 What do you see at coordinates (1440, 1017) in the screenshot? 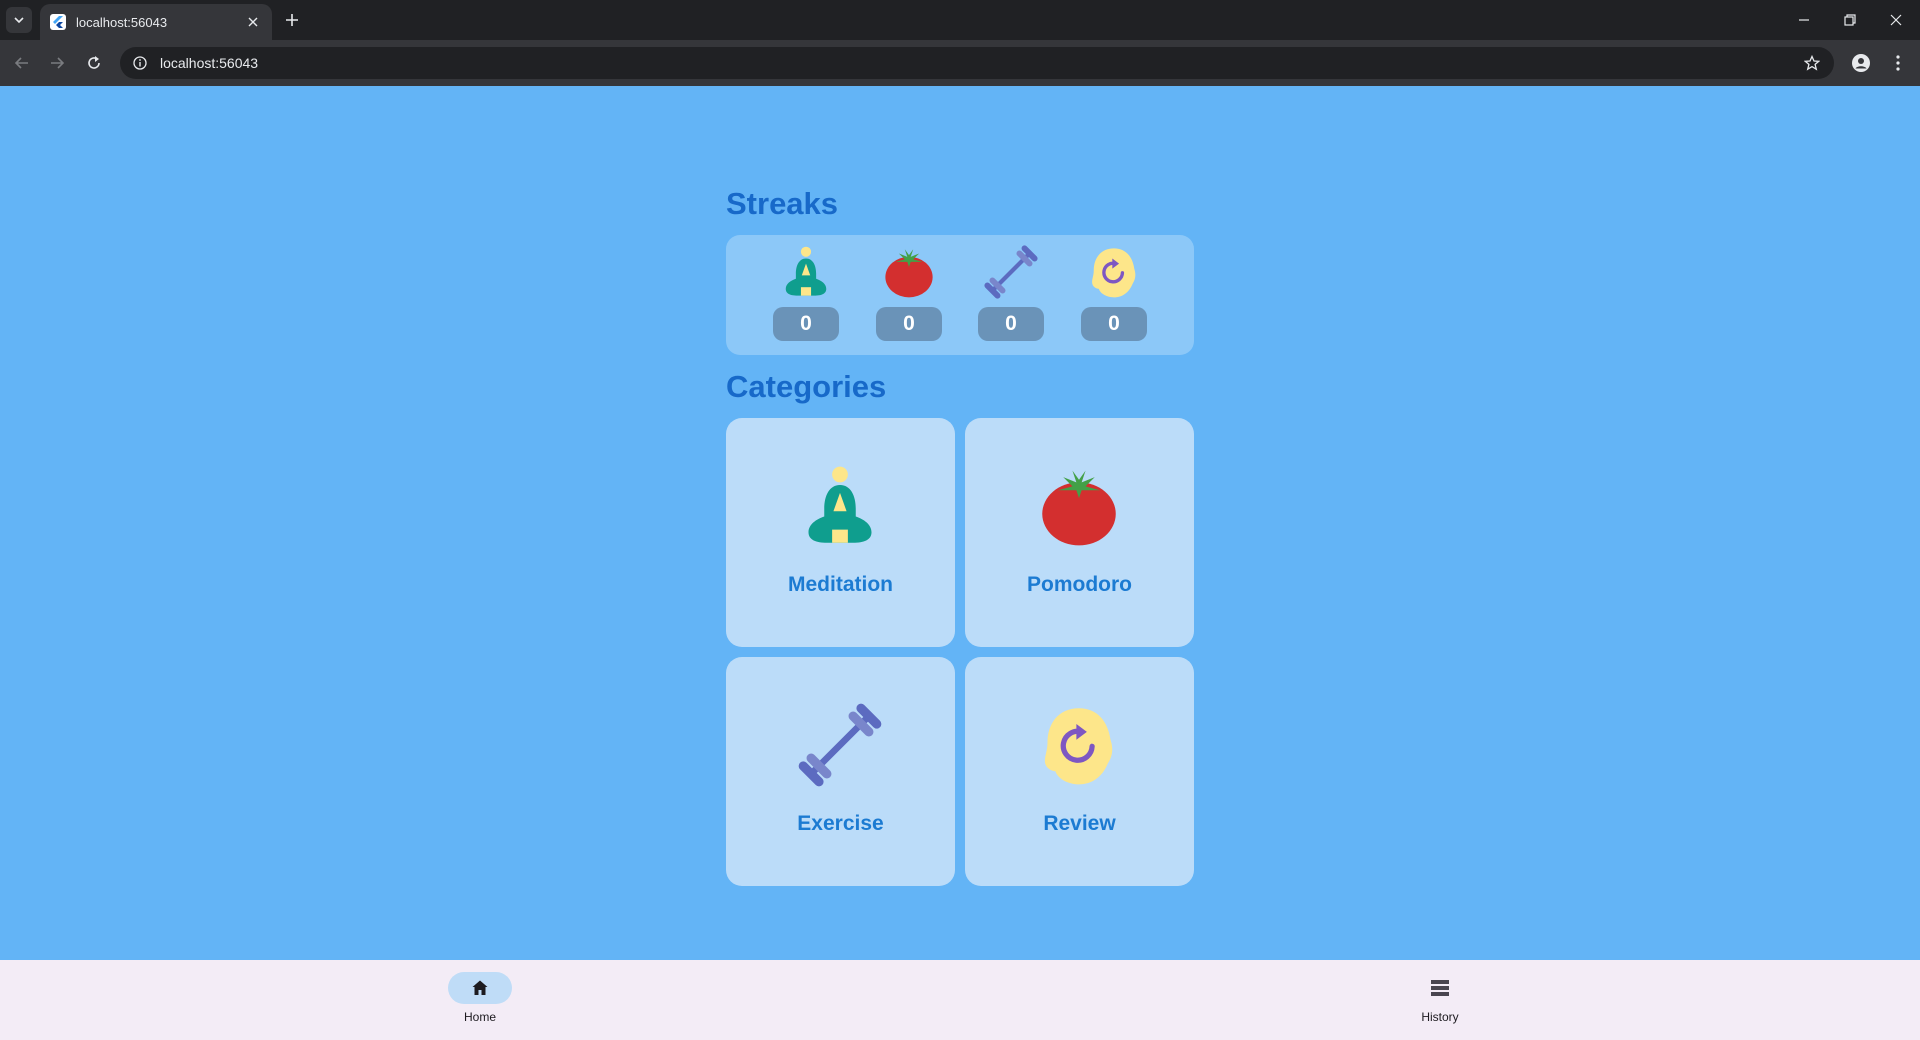
I see `nav-label: History` at bounding box center [1440, 1017].